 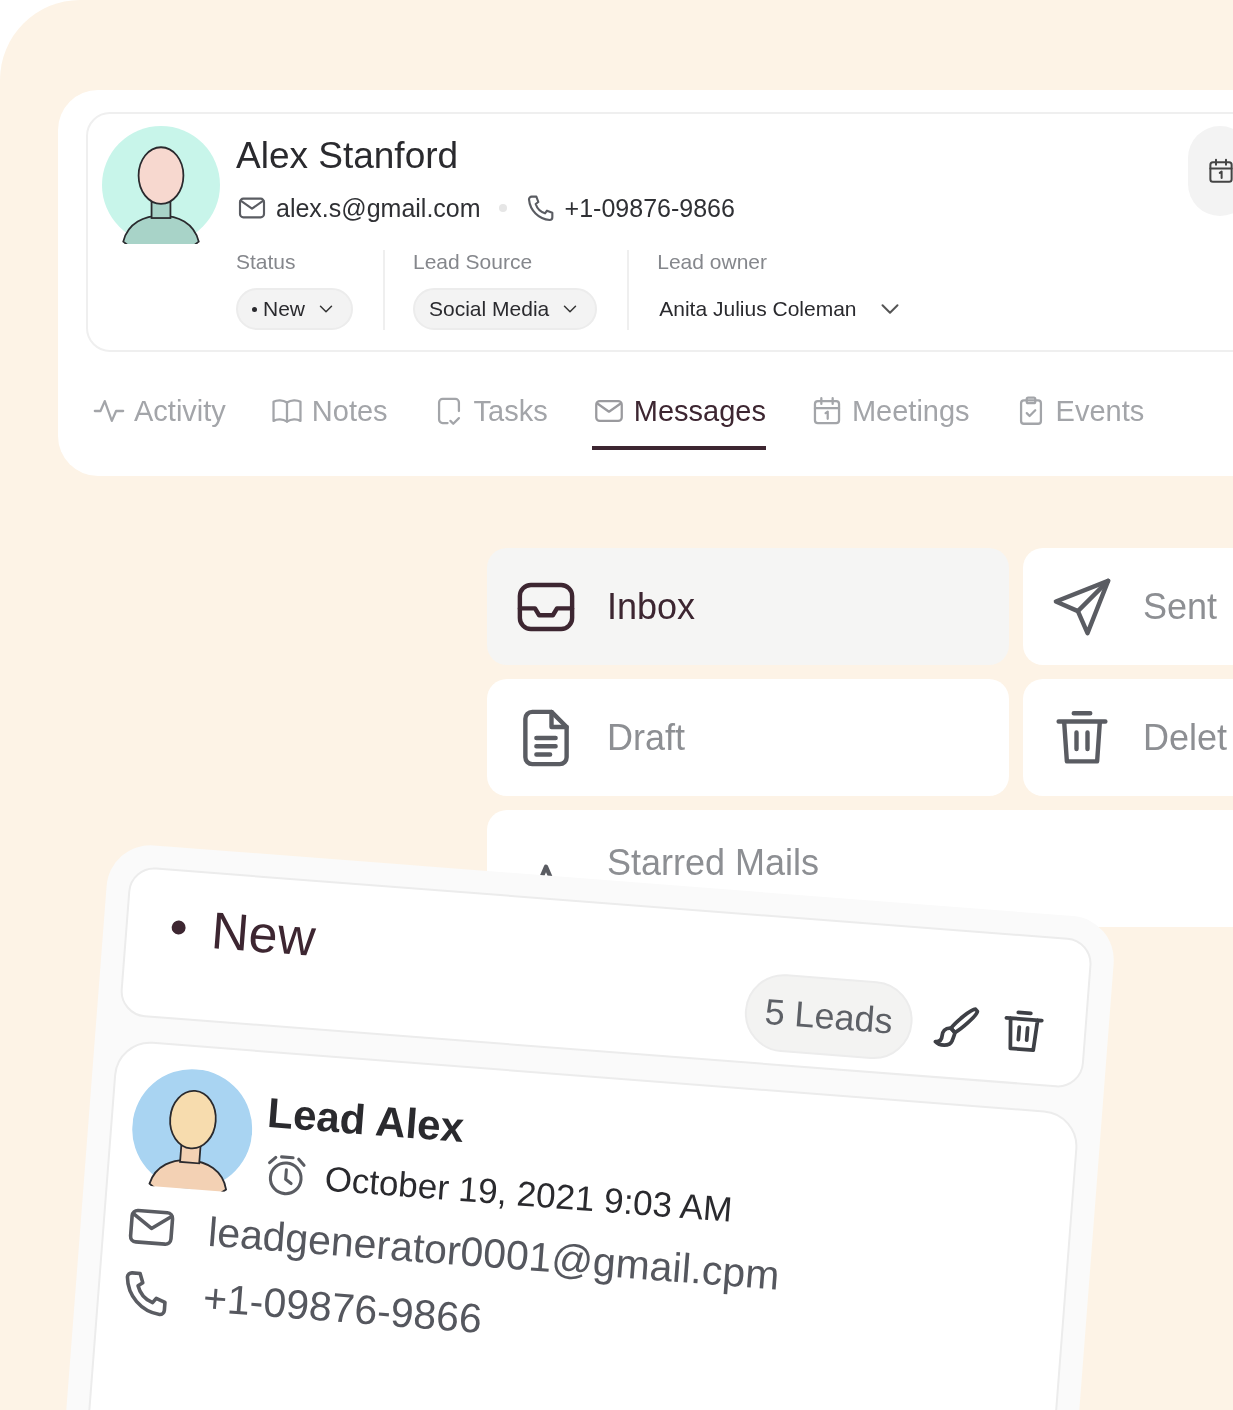 What do you see at coordinates (473, 262) in the screenshot?
I see `field-label: Lead Source` at bounding box center [473, 262].